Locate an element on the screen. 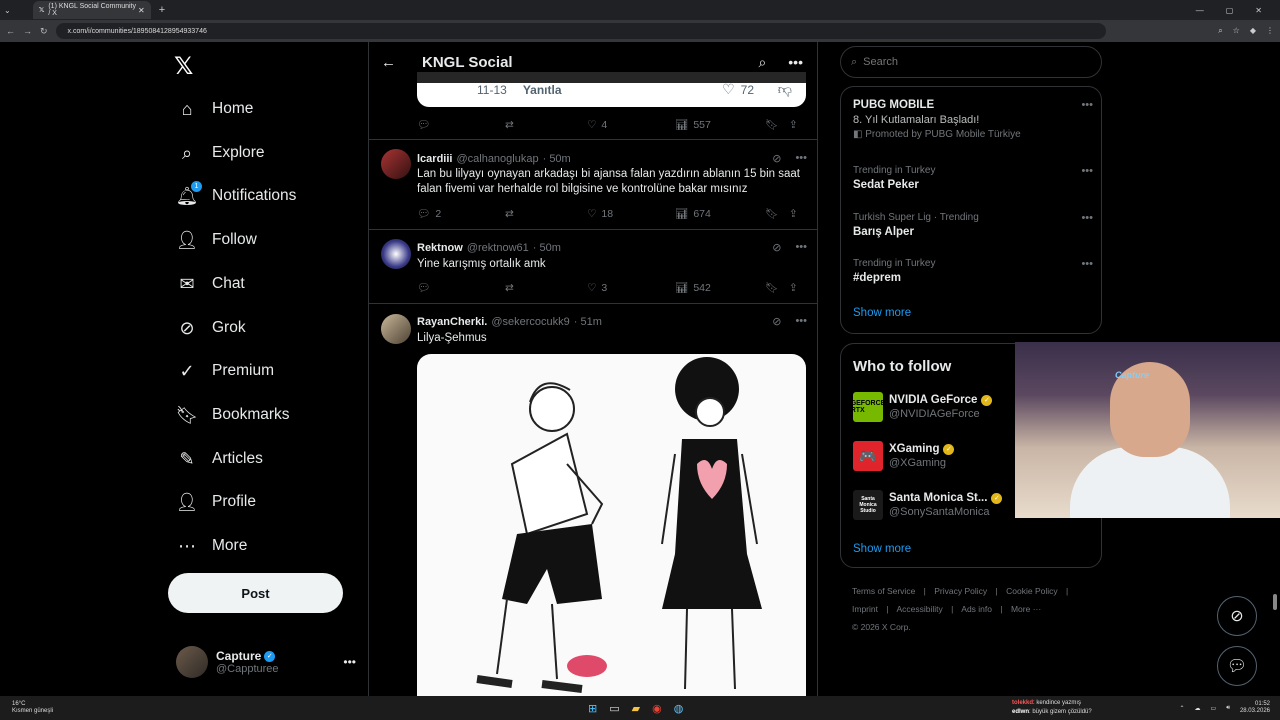 This screenshot has width=1280, height=720. task-view-icon: ▭ is located at coordinates (614, 708).